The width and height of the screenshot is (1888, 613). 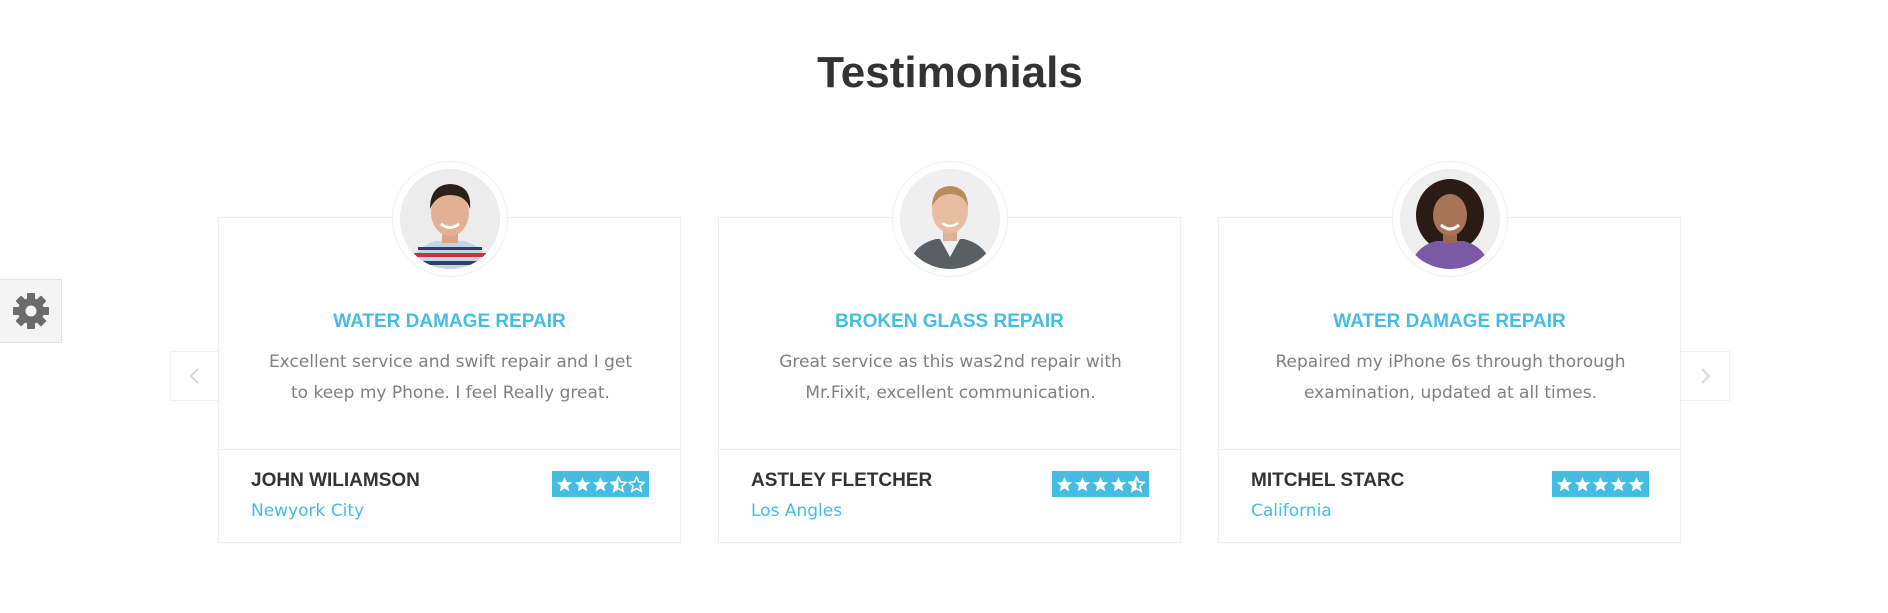 I want to click on customer-name: ASTLEY FLETCHER, so click(x=842, y=480).